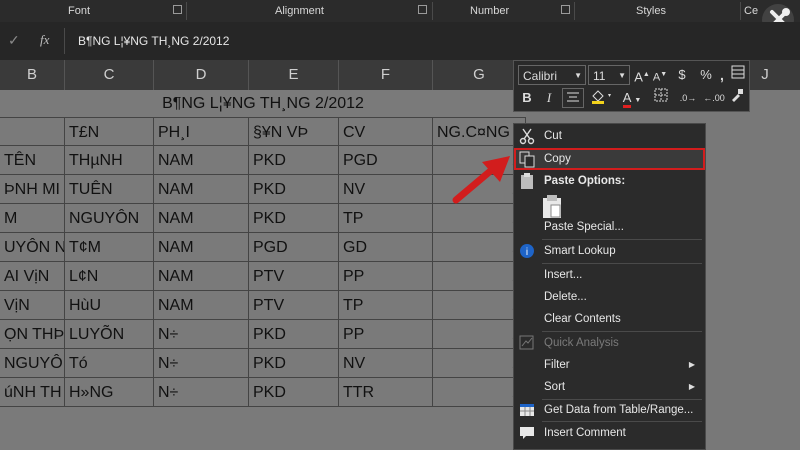 The height and width of the screenshot is (450, 800). What do you see at coordinates (109, 334) in the screenshot?
I see `table-cell: LUYÕN` at bounding box center [109, 334].